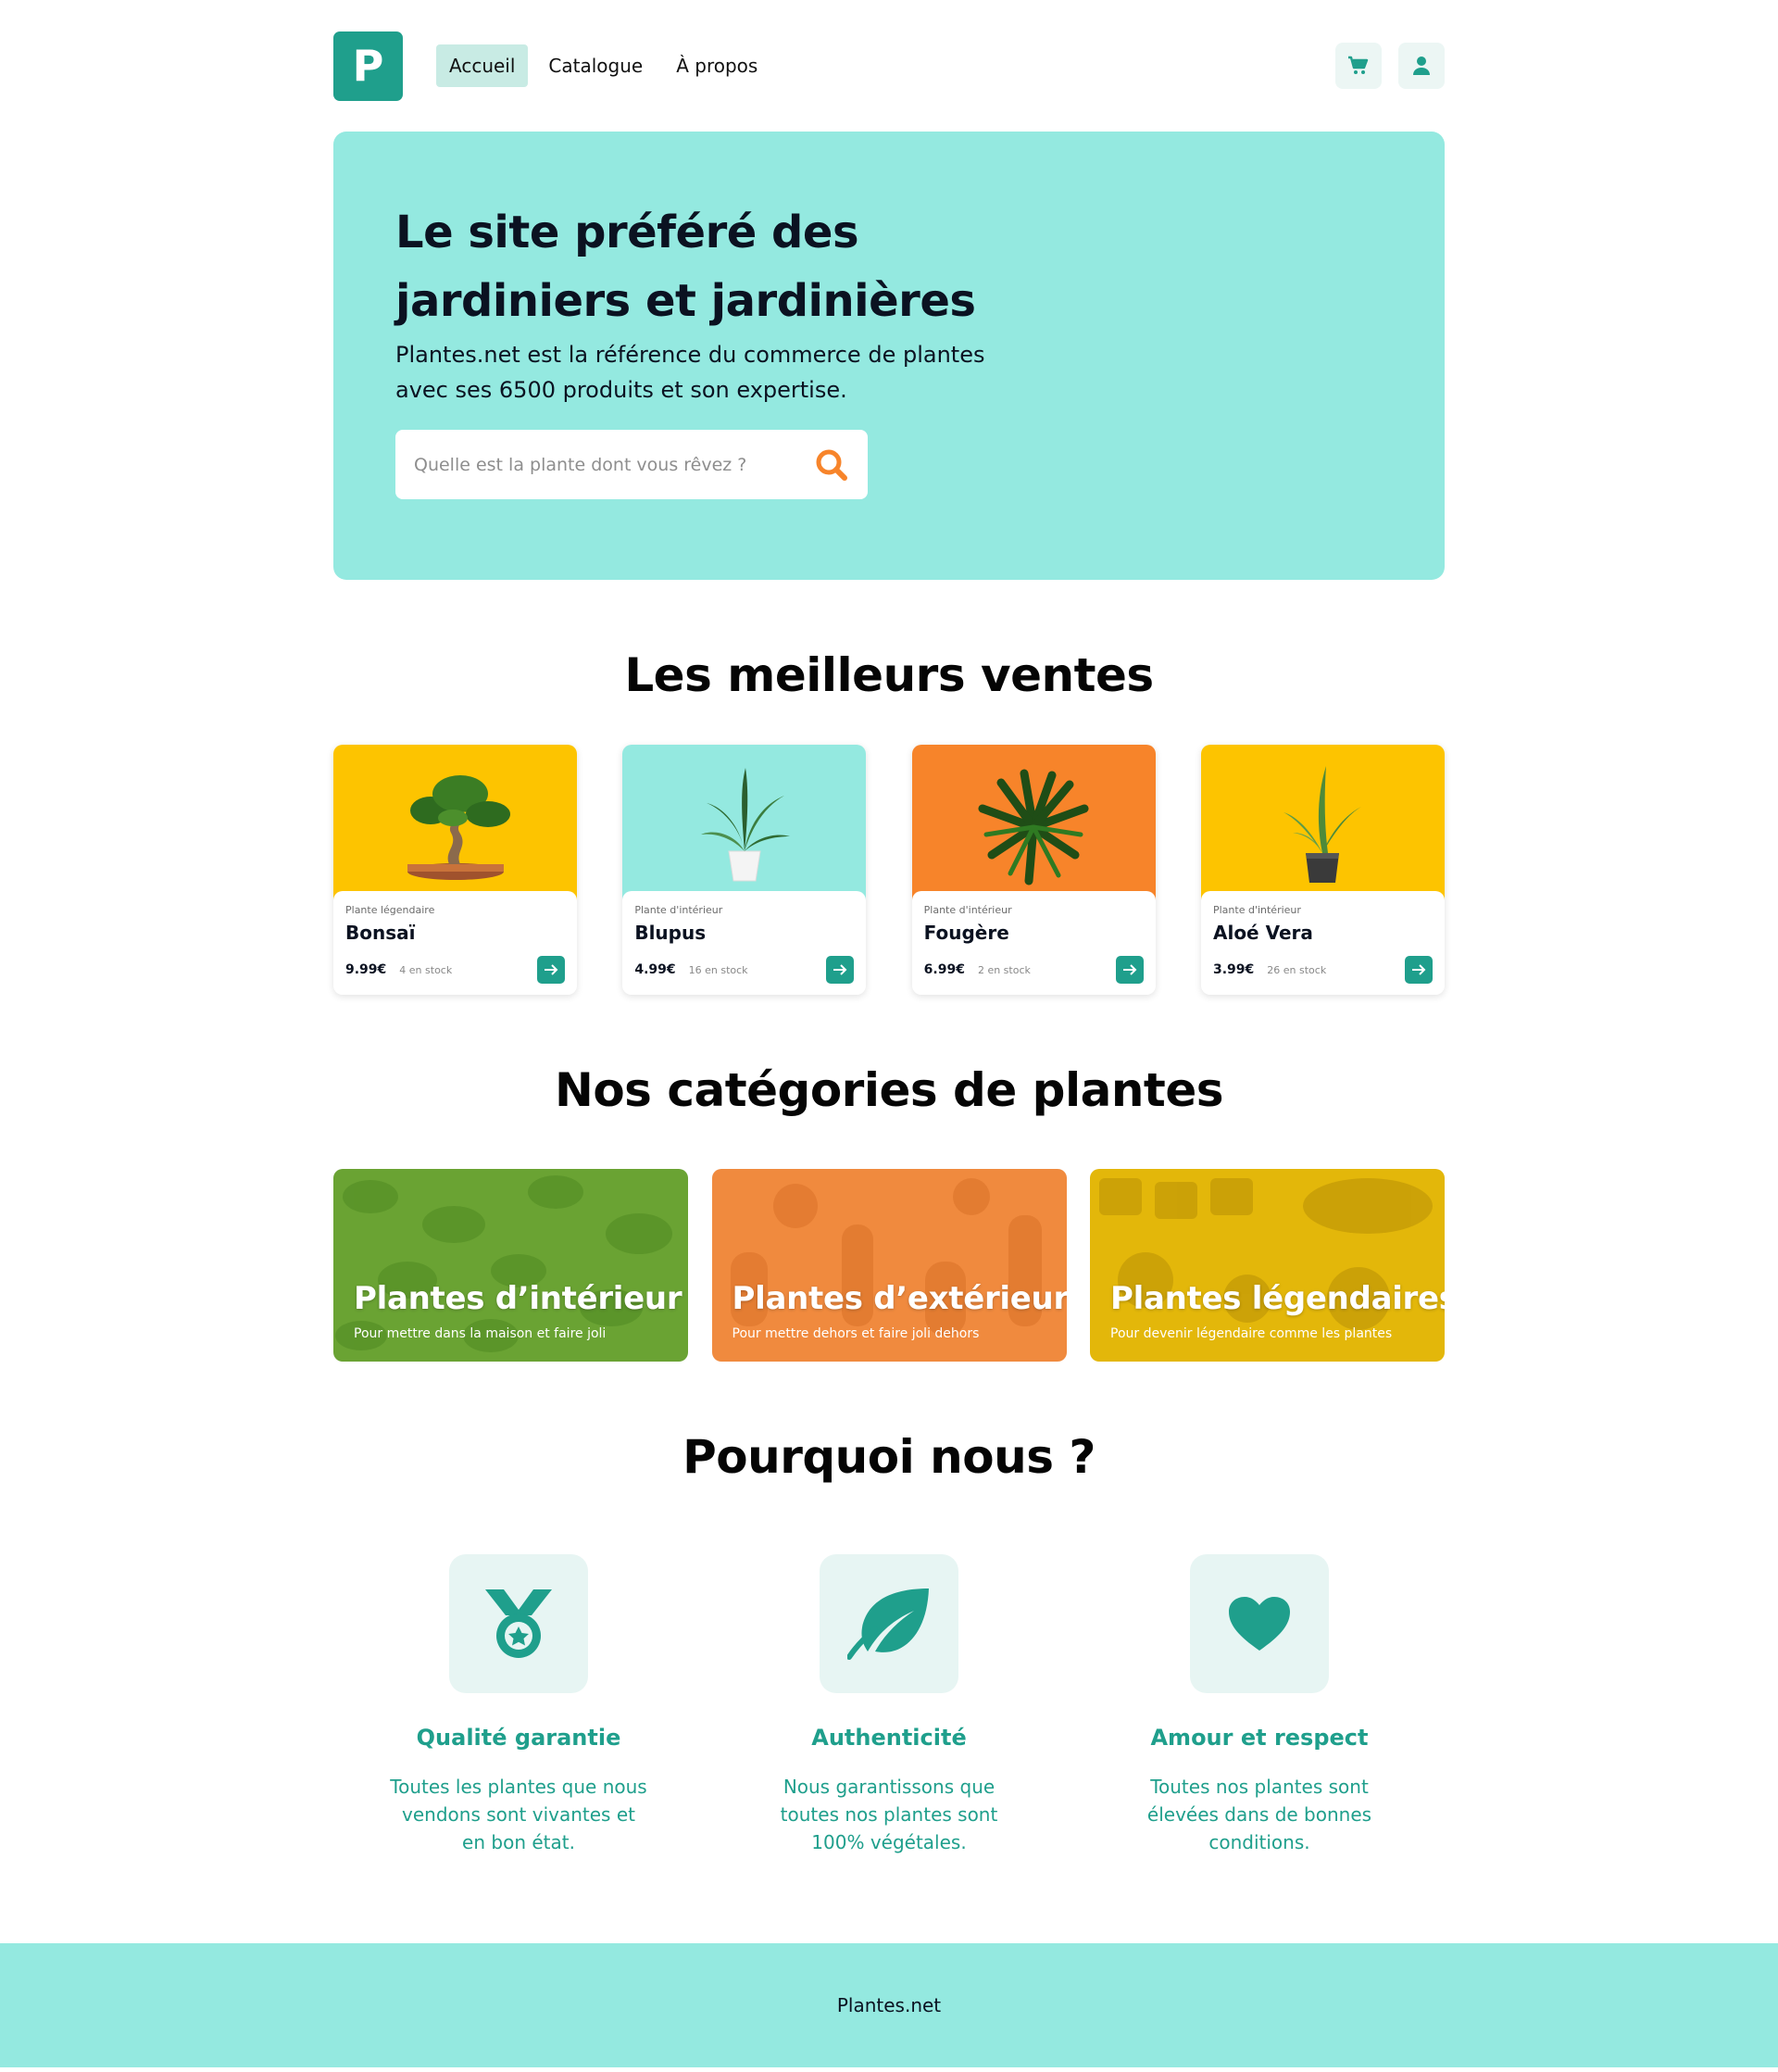  I want to click on why-title: Pourquoi nous ?, so click(889, 1457).